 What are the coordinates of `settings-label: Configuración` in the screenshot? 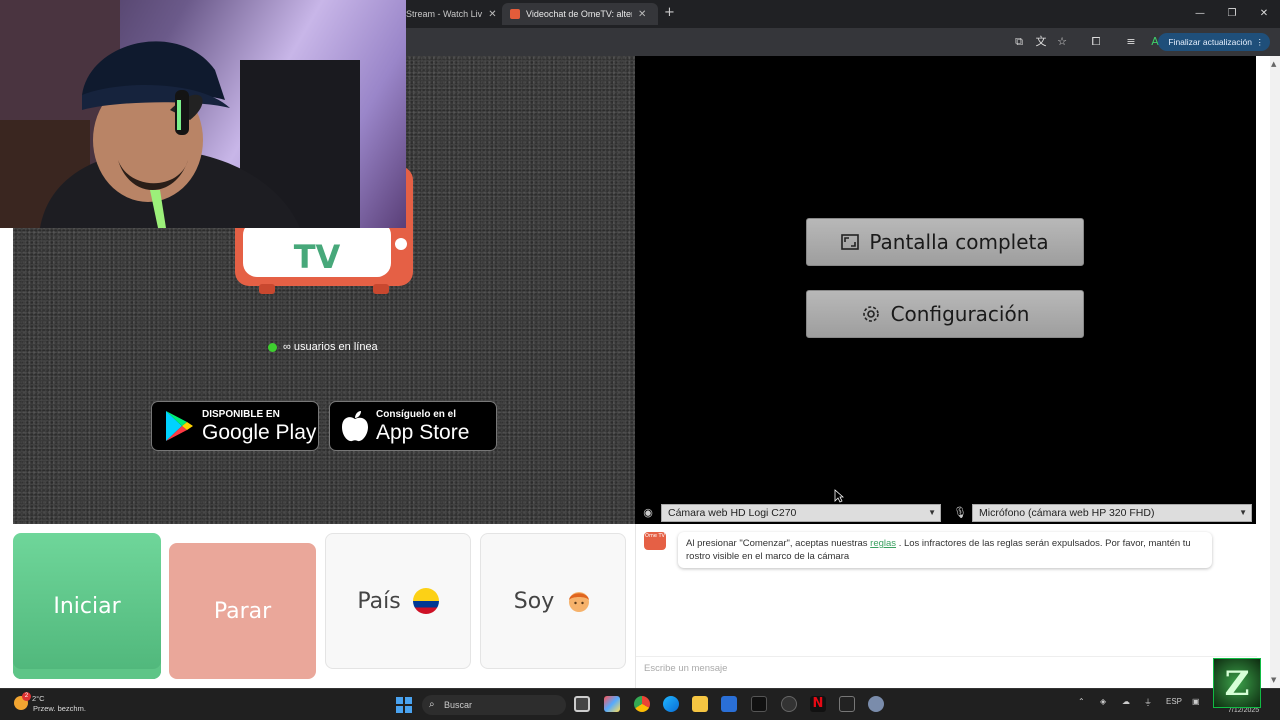 It's located at (960, 314).